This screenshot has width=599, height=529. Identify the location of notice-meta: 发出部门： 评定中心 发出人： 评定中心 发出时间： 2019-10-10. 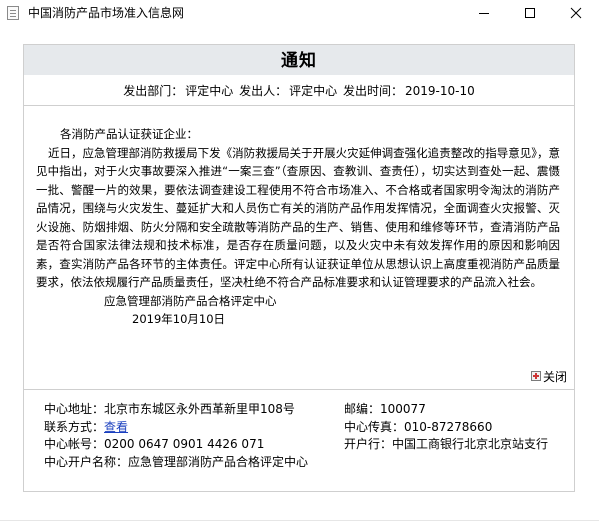
(299, 91).